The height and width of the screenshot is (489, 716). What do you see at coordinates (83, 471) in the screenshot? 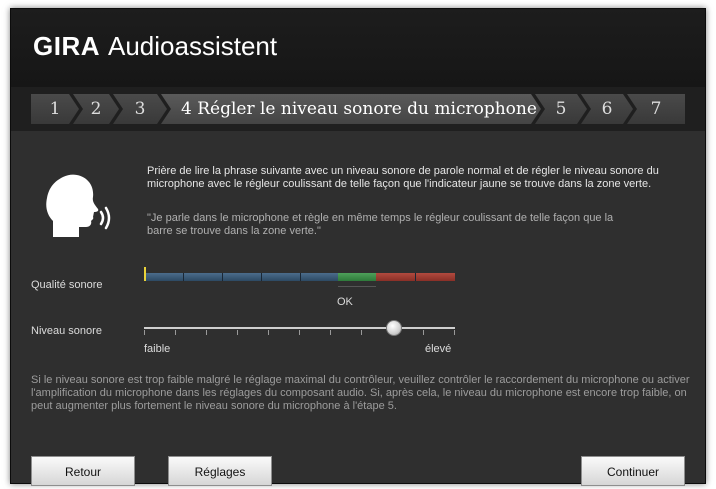
I see `back-button: Retour` at bounding box center [83, 471].